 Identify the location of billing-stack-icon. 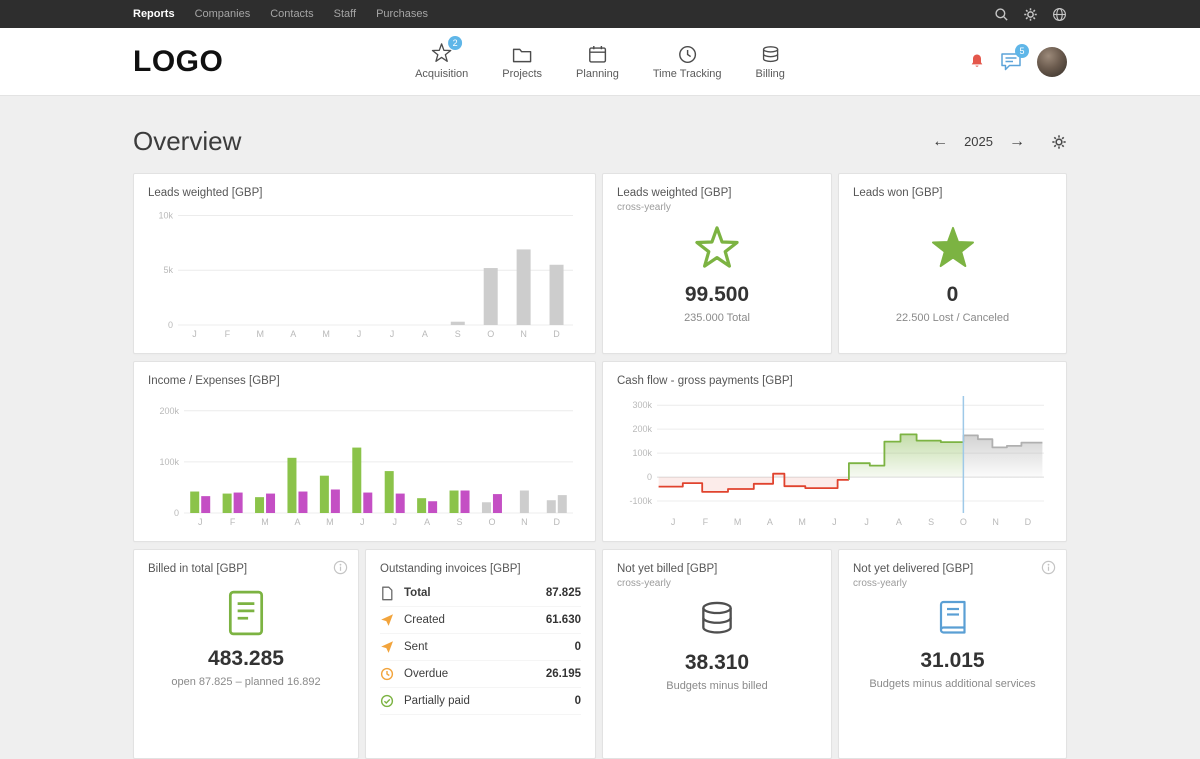
(770, 53).